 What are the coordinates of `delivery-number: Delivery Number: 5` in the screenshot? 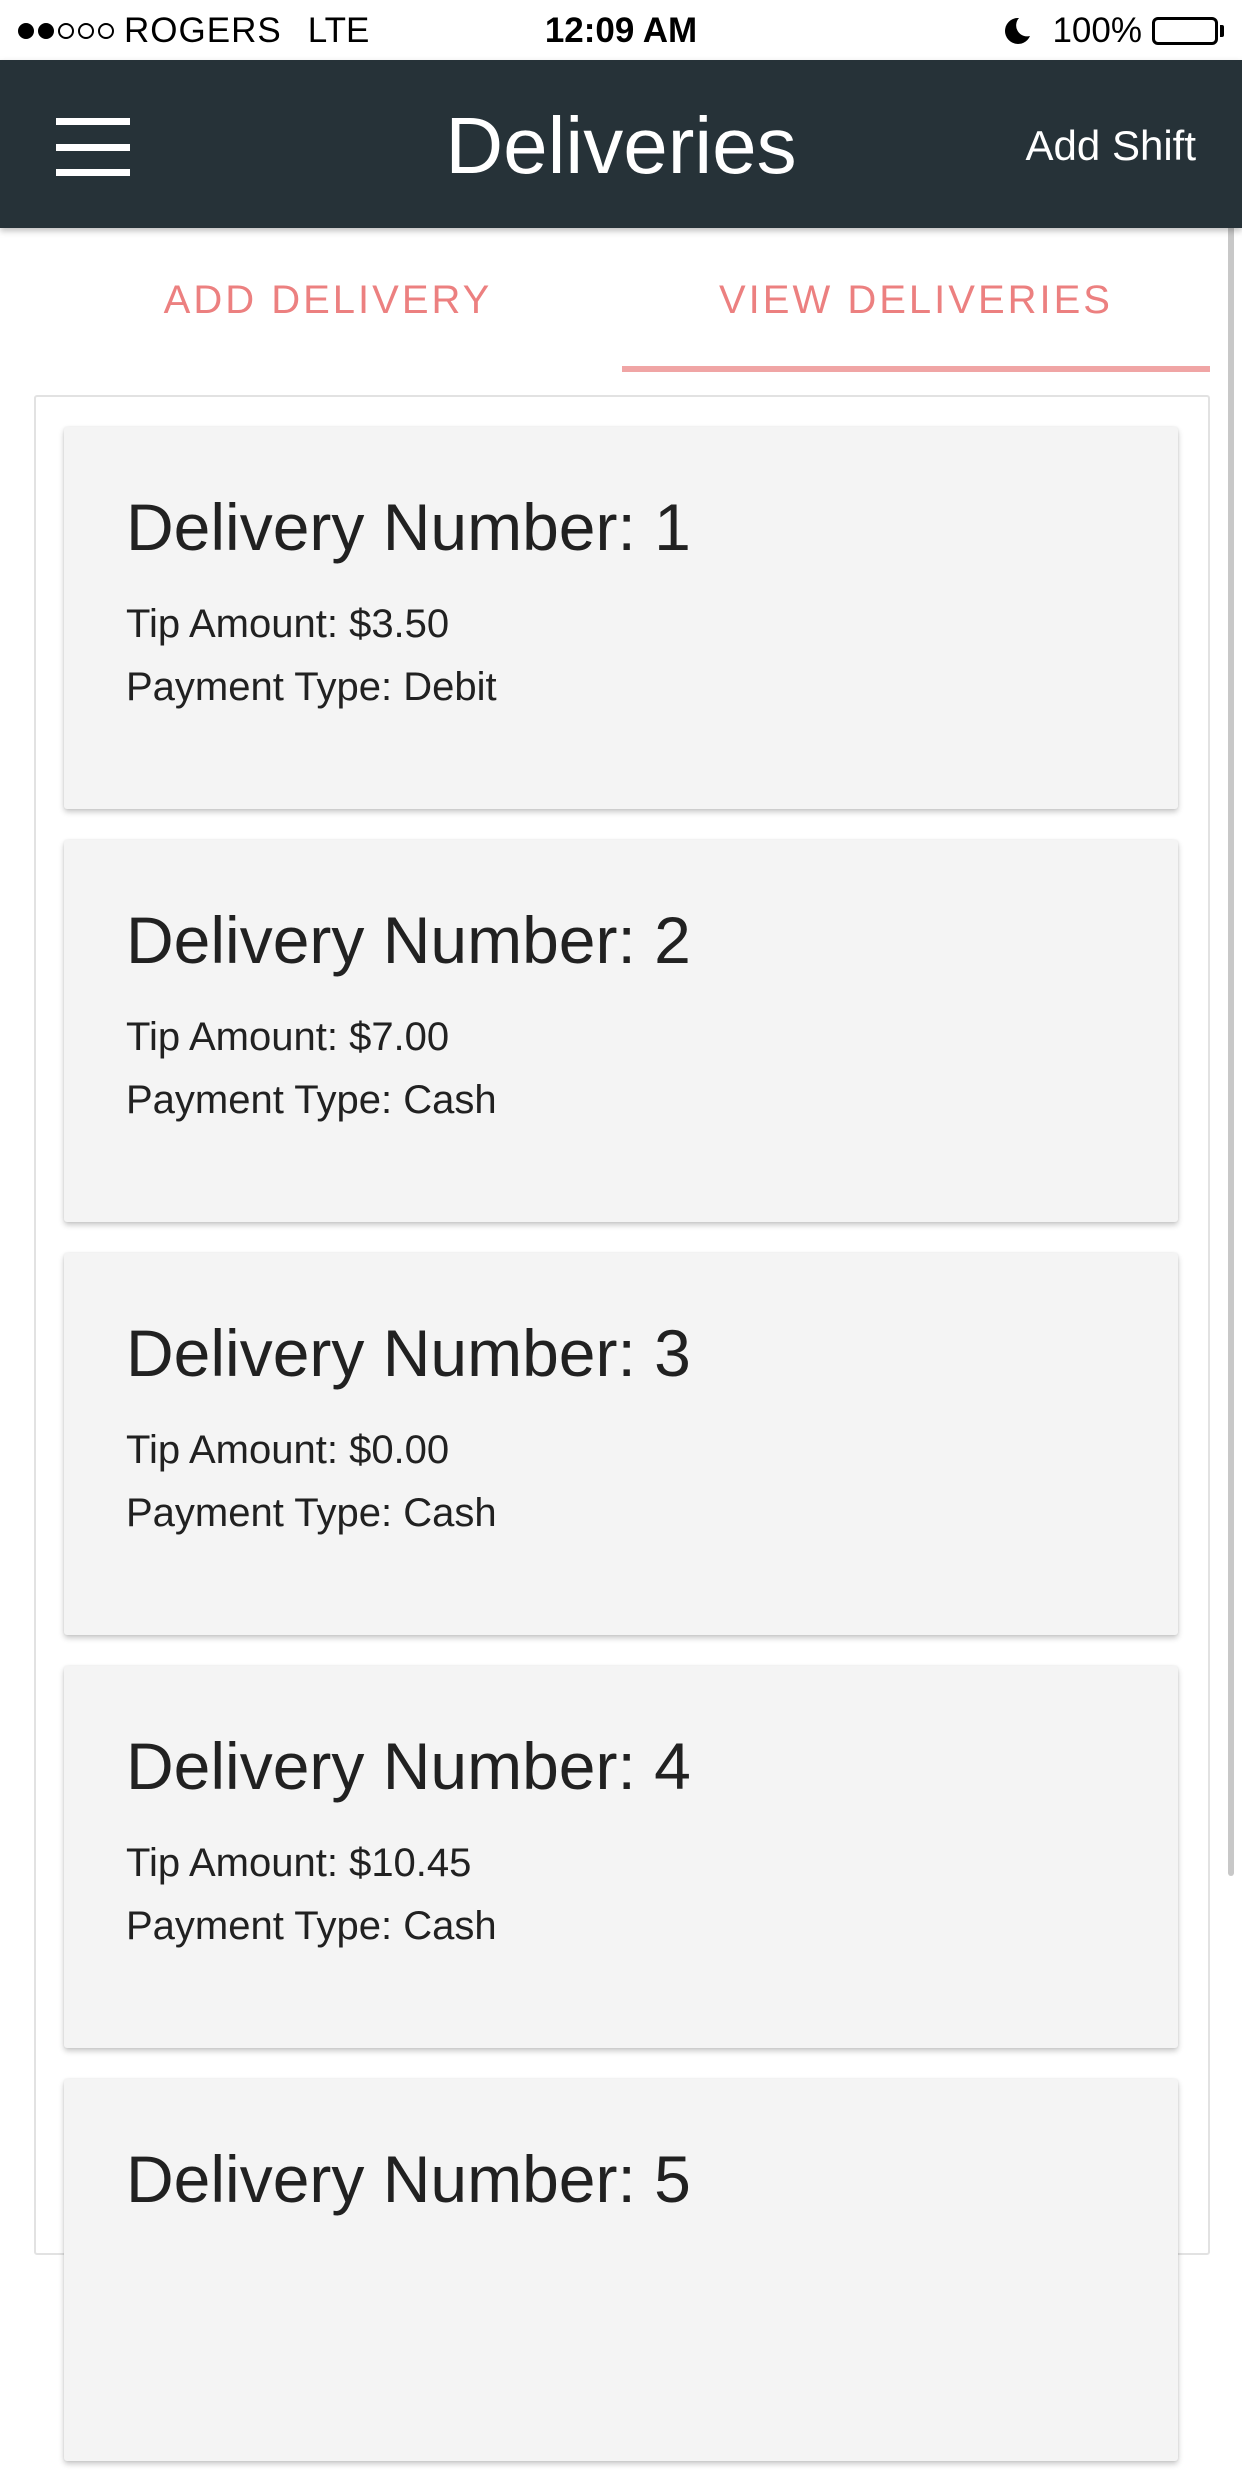 It's located at (408, 2179).